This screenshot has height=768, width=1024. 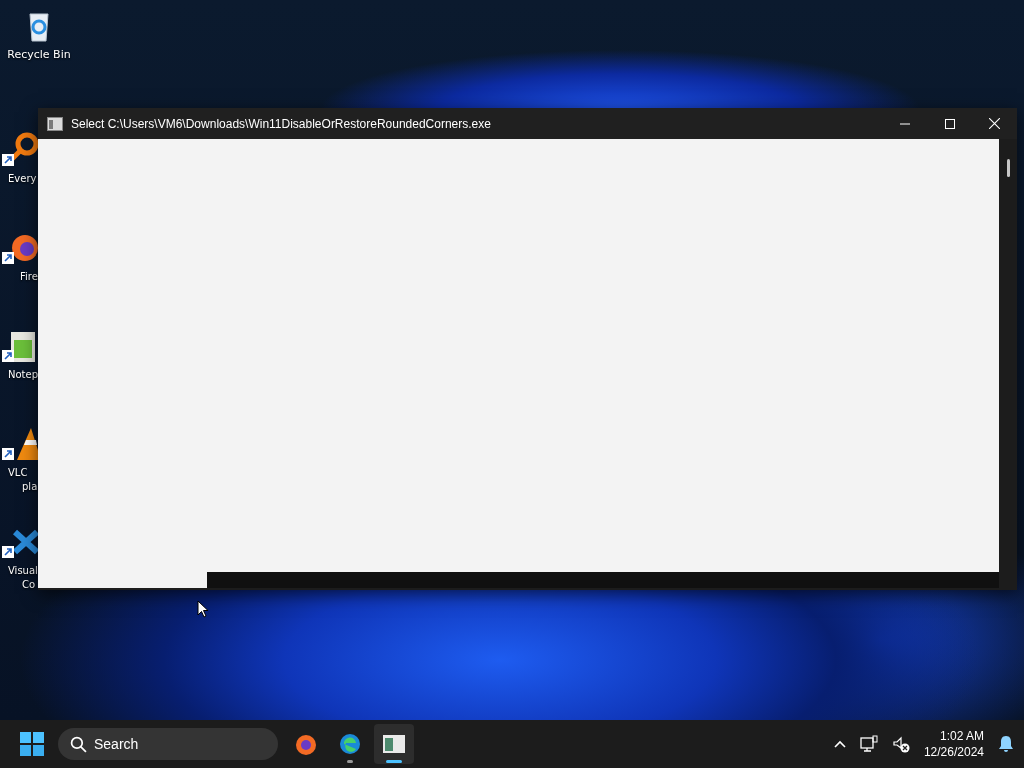 I want to click on desktop-icon-label: Notep, so click(x=23, y=375).